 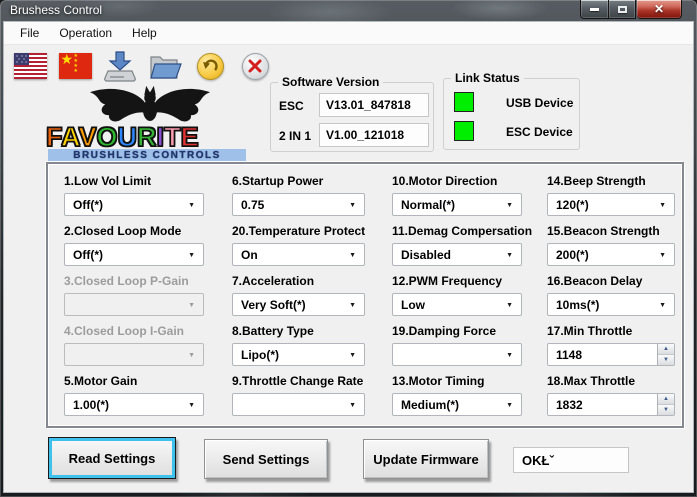 I want to click on beacon-strength-combobox: 200(*) ▼, so click(x=611, y=254).